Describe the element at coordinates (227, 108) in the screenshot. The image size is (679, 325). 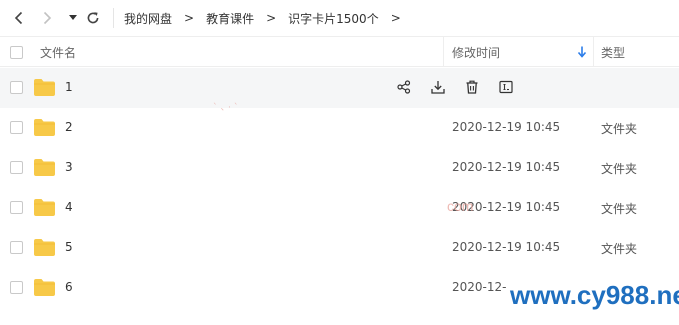
I see `watermark-dots: `、·`` at that location.